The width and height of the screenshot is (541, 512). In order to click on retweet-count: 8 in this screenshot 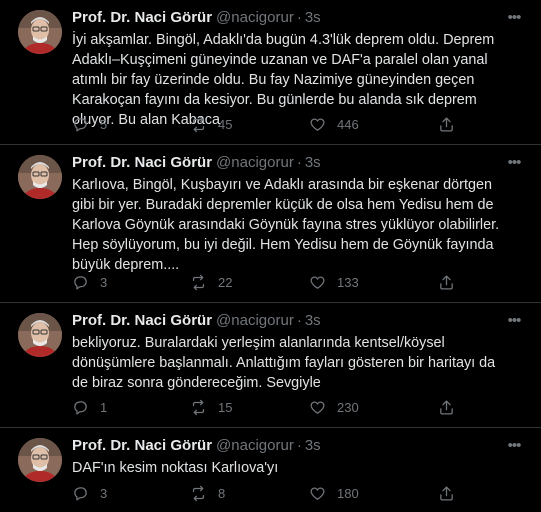, I will do `click(222, 493)`.